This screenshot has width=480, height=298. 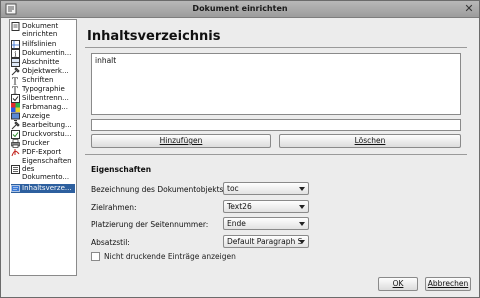 I want to click on title-bar: Dokument einrichten ✕, so click(x=240, y=9).